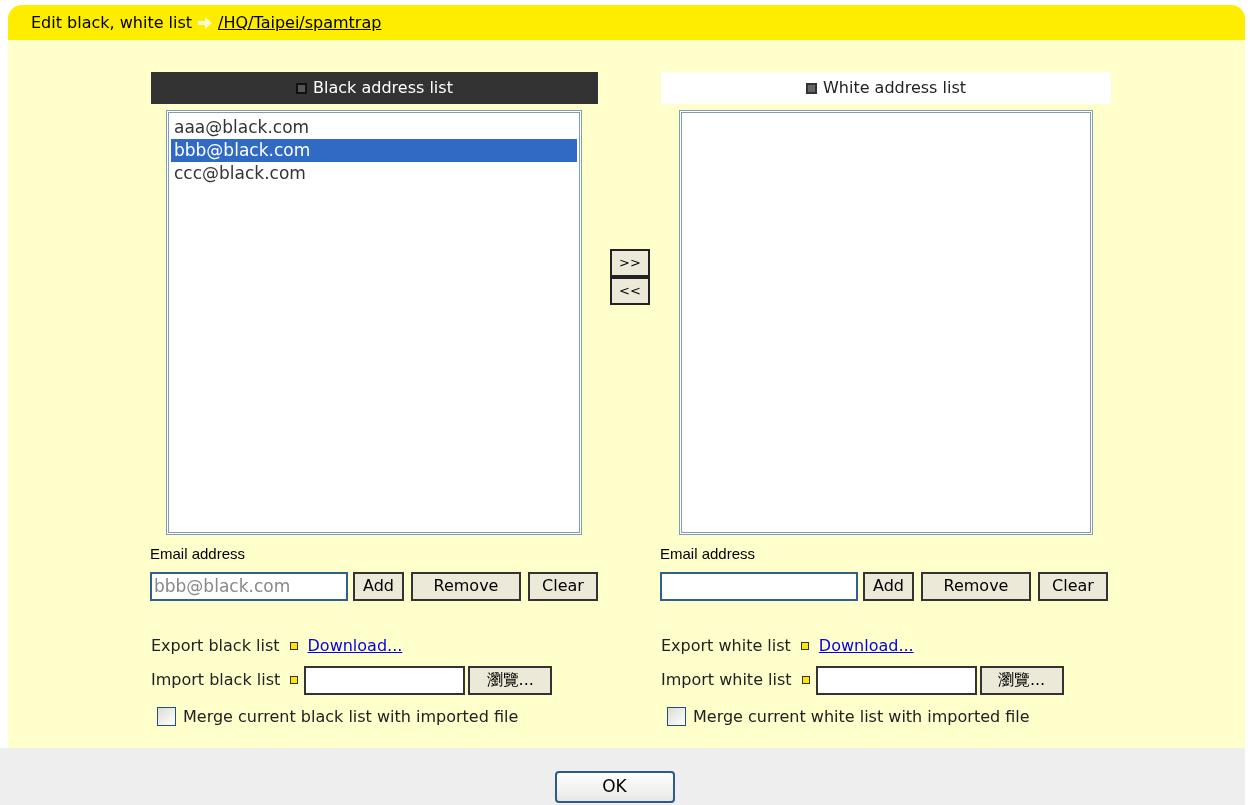 The image size is (1250, 805). I want to click on merge-label: Merge current white list with imported file, so click(861, 716).